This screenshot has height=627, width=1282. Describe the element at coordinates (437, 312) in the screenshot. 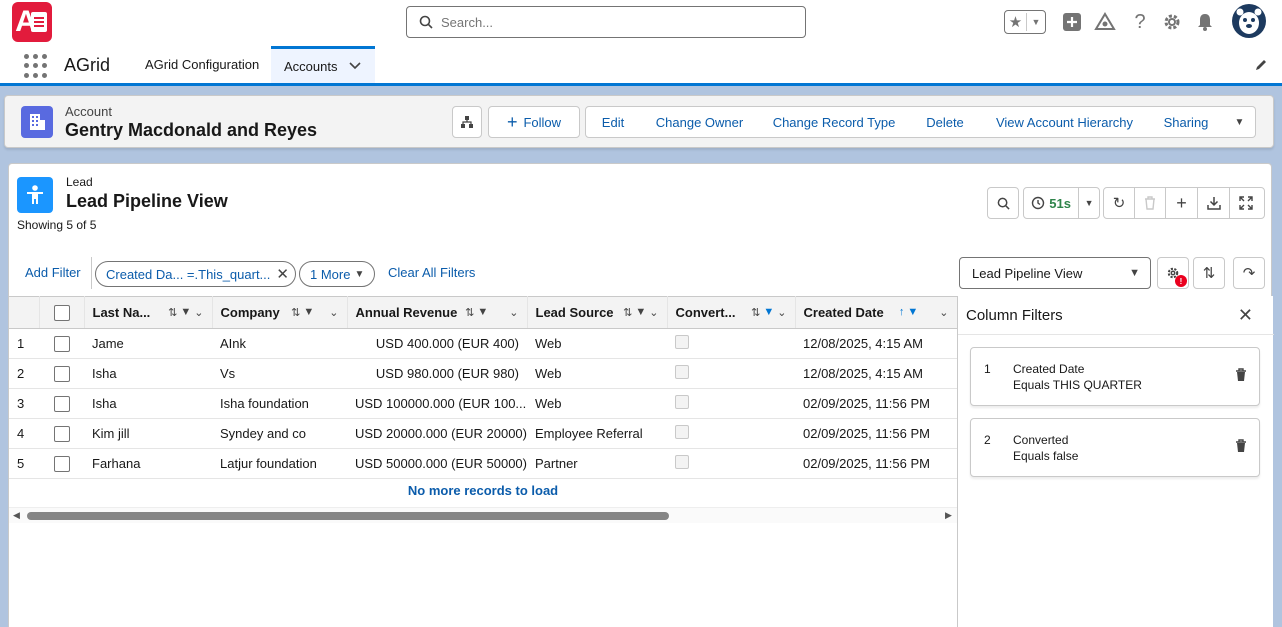

I see `column-header-annual-revenue: Annual Revenue ⇅ ▼ ⌄` at that location.